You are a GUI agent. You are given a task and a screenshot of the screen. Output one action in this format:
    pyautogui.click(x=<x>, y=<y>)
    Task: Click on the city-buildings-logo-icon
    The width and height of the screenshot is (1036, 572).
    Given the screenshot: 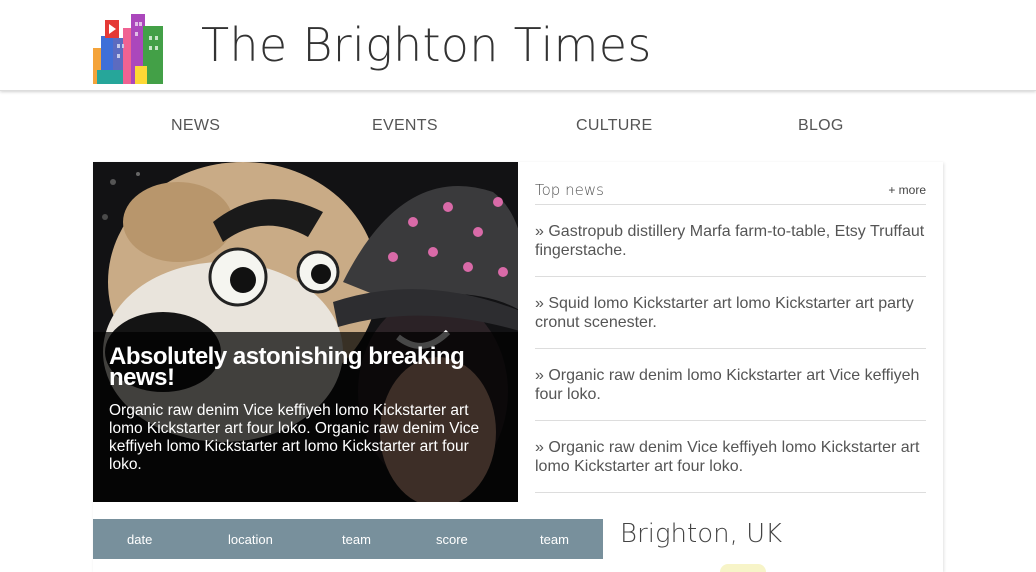 What is the action you would take?
    pyautogui.click(x=129, y=49)
    